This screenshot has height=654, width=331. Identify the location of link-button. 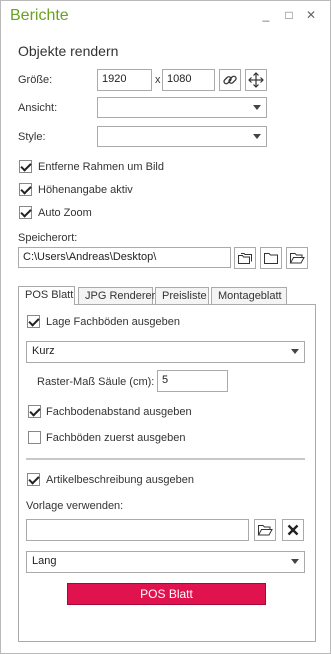
(230, 80).